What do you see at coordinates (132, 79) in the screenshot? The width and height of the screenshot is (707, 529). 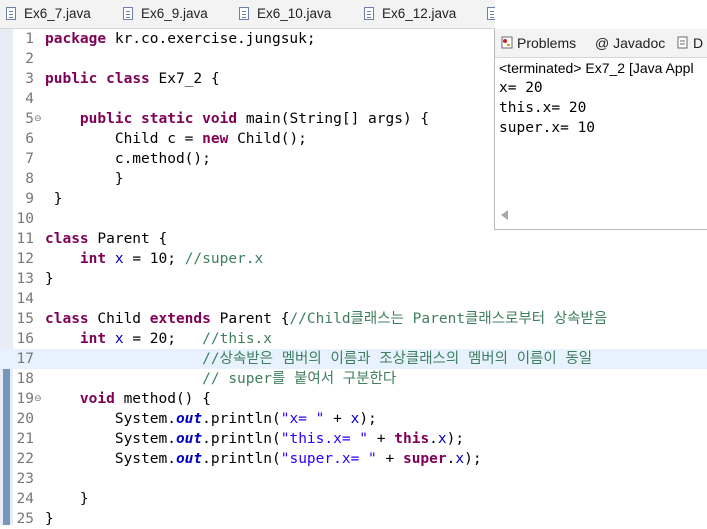 I see `code-text: public class Ex7_2 {` at bounding box center [132, 79].